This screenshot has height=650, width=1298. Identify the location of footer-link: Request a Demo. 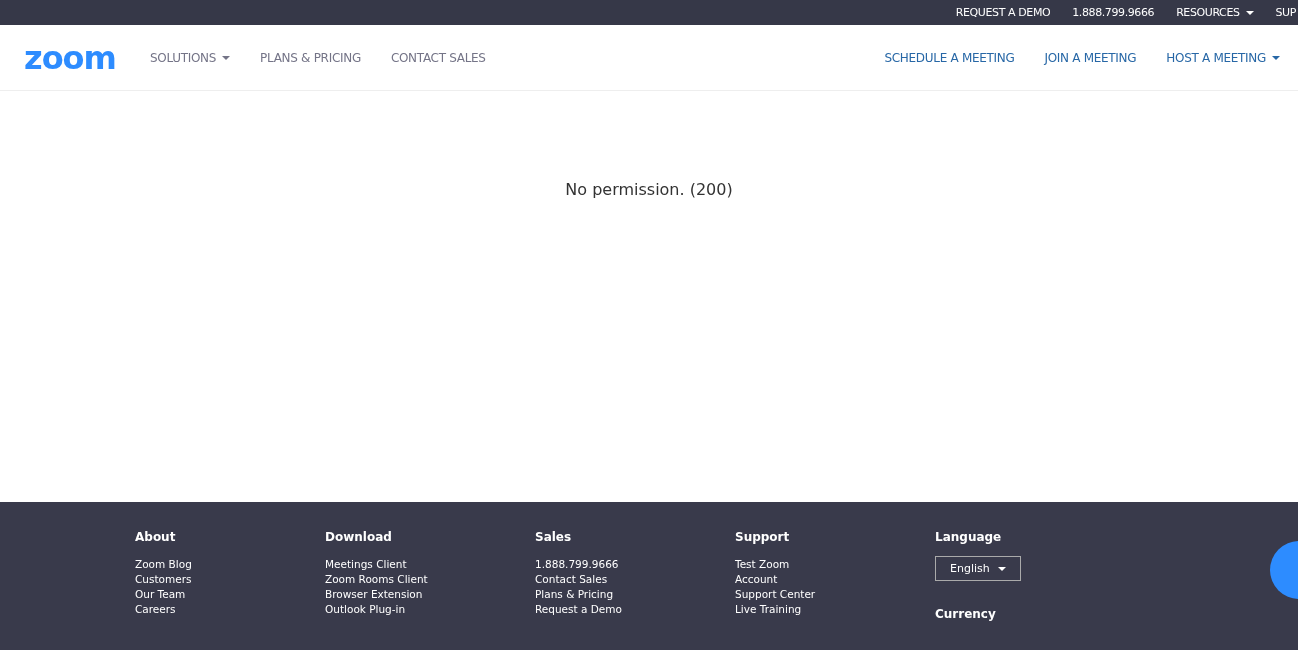
(578, 609).